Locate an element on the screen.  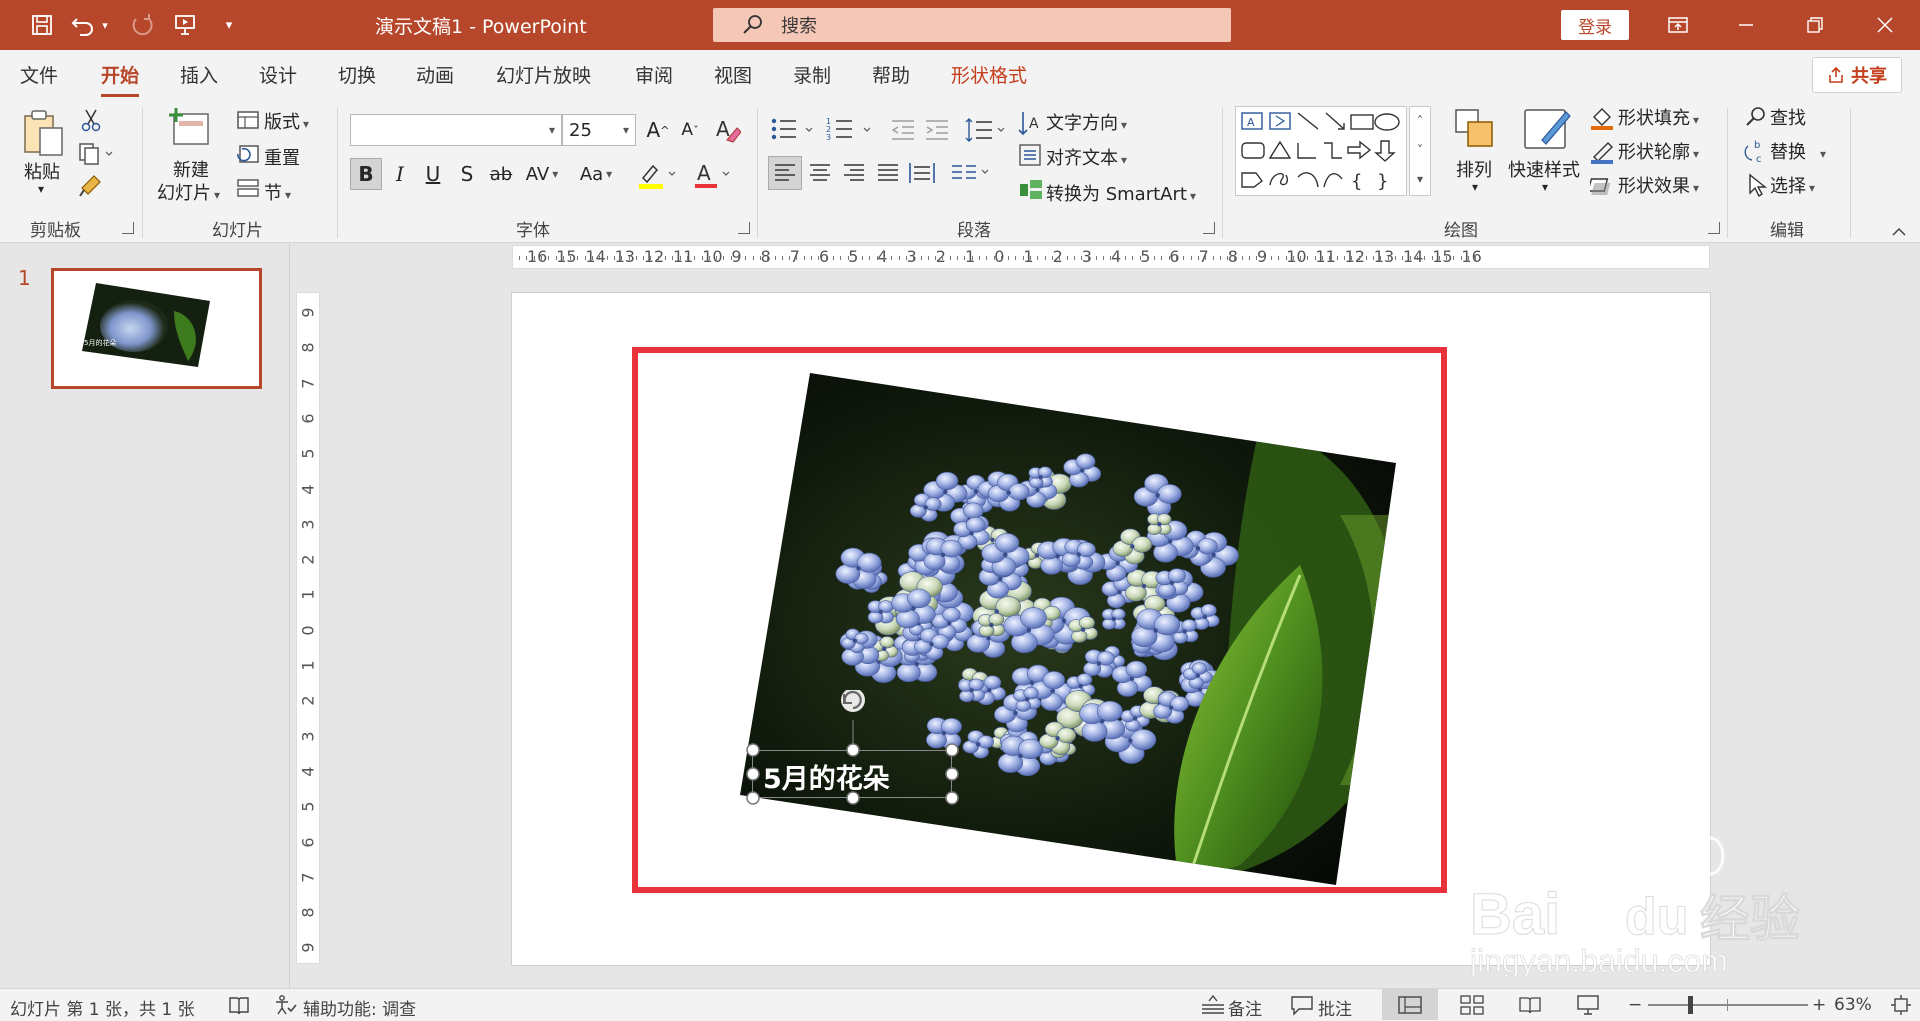
replace-button: 替换 ▾ is located at coordinates (1798, 151).